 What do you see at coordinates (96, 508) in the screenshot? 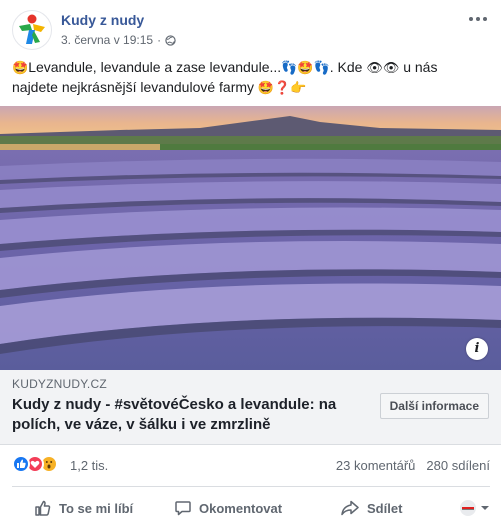
I see `like-label: To se mi líbí` at bounding box center [96, 508].